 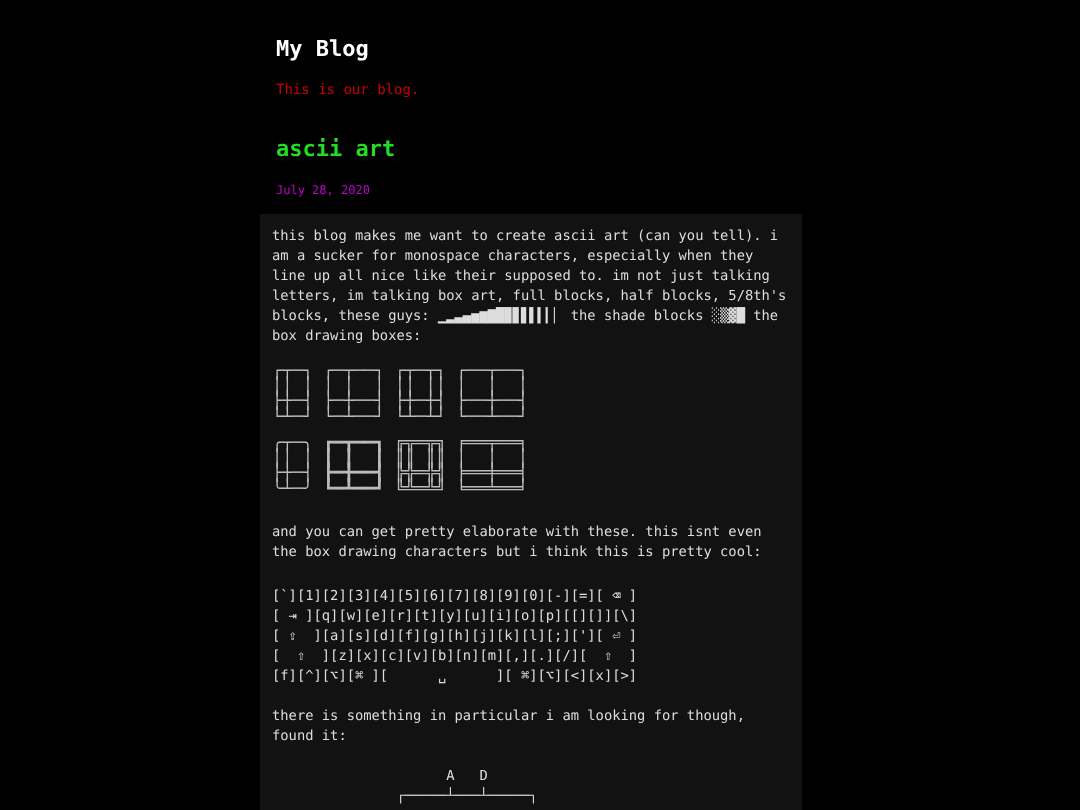 What do you see at coordinates (336, 149) in the screenshot?
I see `post-title: ascii art` at bounding box center [336, 149].